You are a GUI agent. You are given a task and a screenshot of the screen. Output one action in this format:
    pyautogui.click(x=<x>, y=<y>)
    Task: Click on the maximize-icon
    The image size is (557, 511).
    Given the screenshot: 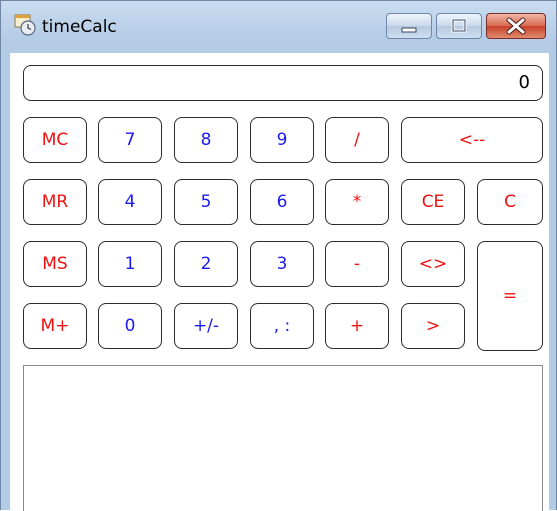 What is the action you would take?
    pyautogui.click(x=459, y=25)
    